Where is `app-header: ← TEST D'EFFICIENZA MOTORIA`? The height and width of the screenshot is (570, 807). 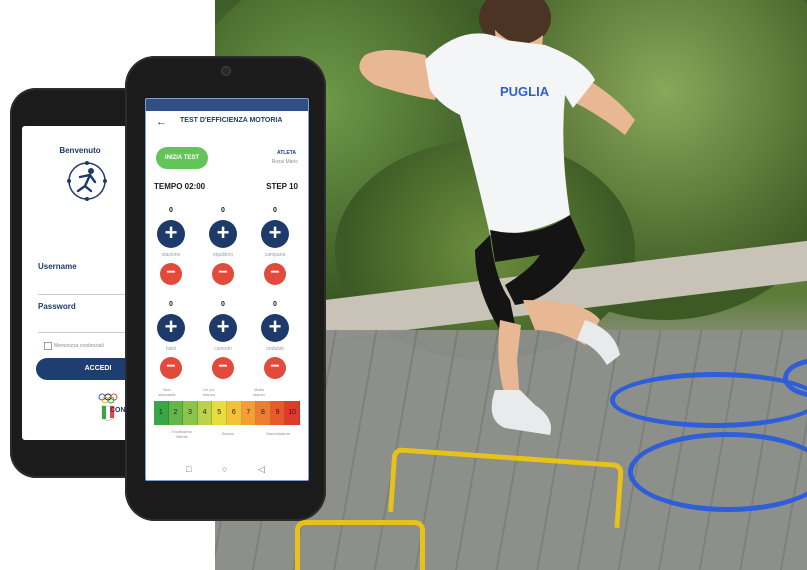 app-header: ← TEST D'EFFICIENZA MOTORIA is located at coordinates (227, 123).